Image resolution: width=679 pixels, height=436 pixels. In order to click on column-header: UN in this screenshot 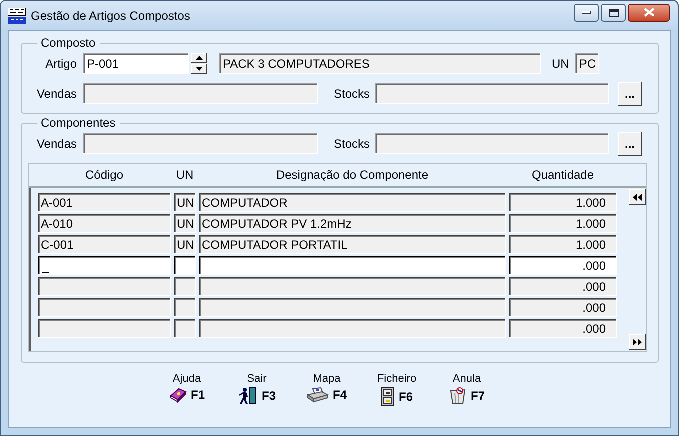, I will do `click(185, 175)`.